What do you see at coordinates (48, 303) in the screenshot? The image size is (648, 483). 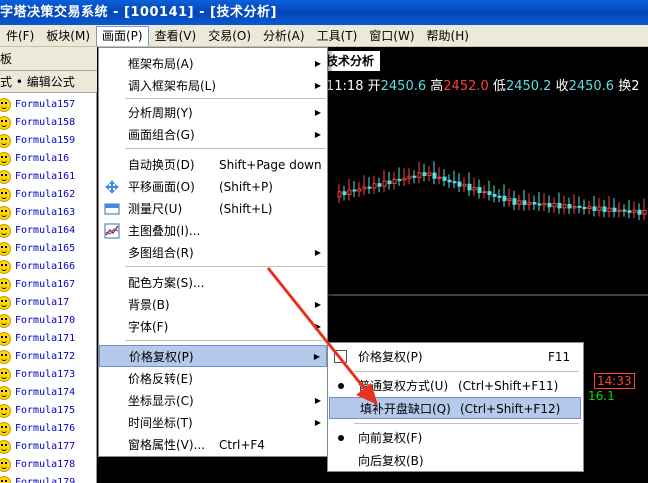 I see `formula-list-item: Formula17` at bounding box center [48, 303].